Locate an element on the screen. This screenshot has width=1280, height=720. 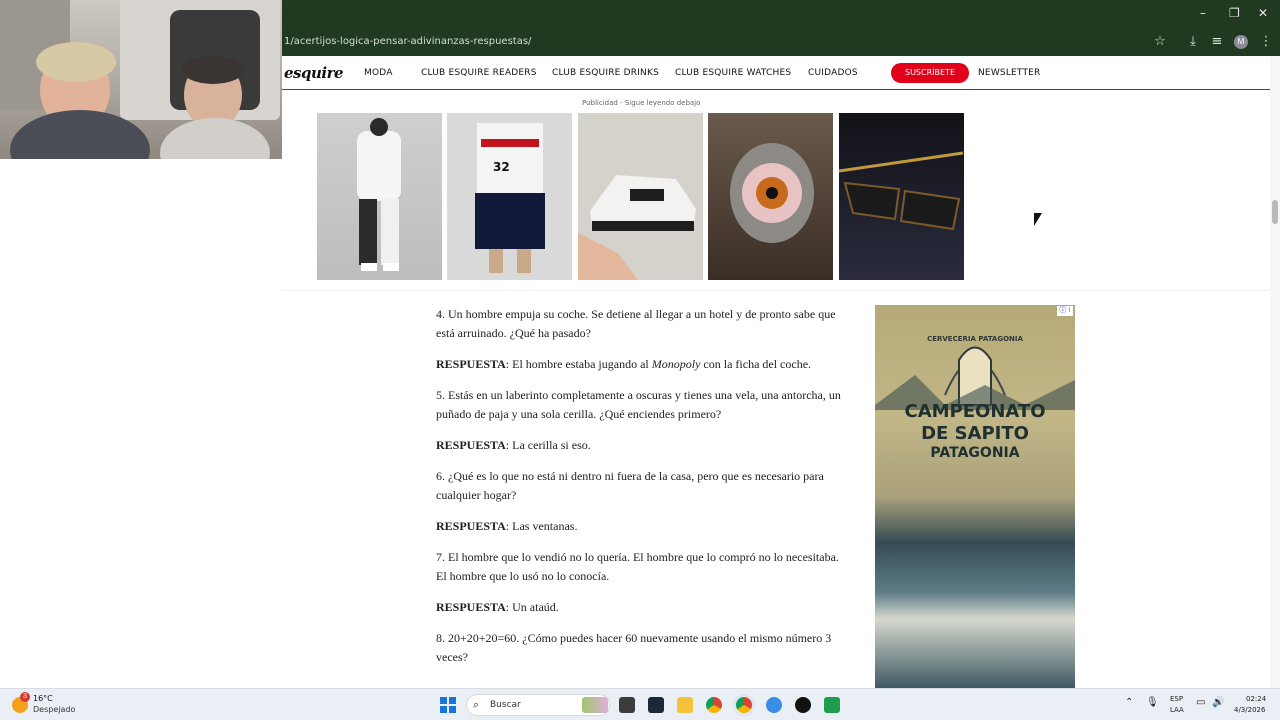
terminal-icon is located at coordinates (832, 705).